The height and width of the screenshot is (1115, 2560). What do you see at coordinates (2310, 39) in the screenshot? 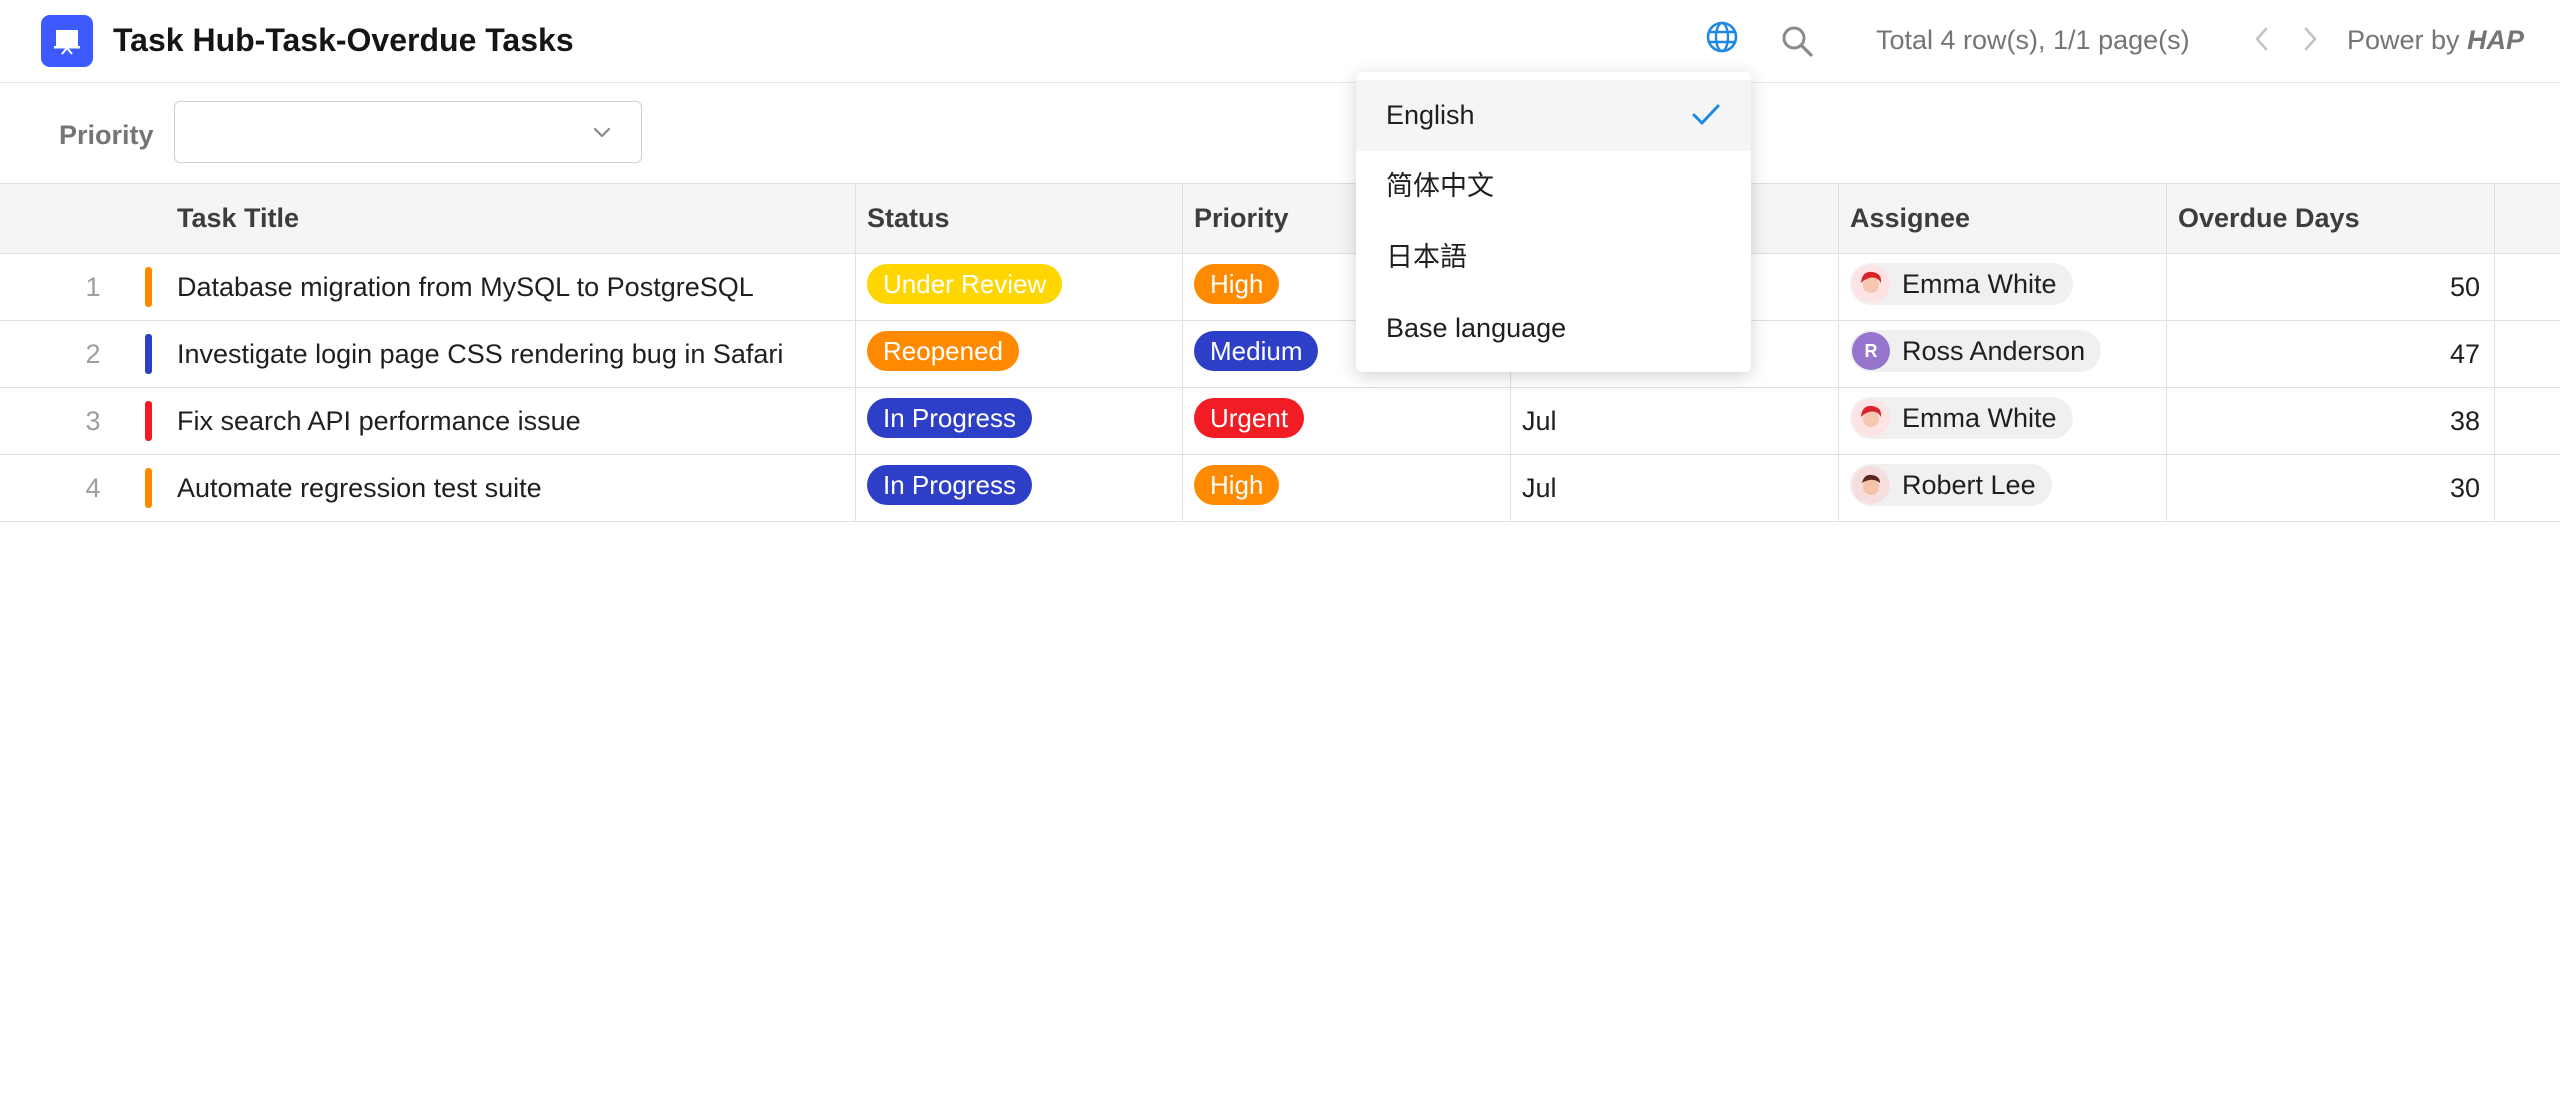
I see `chevron-right-icon` at bounding box center [2310, 39].